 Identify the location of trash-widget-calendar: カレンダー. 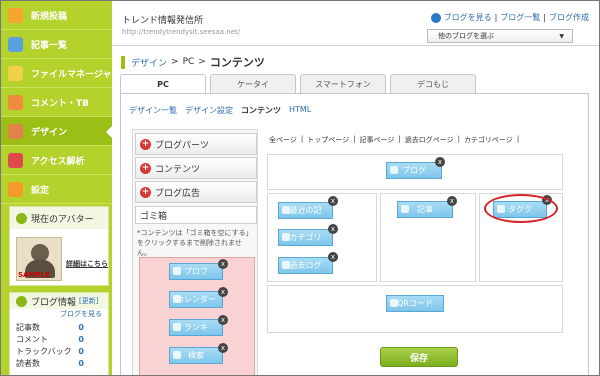
(196, 299).